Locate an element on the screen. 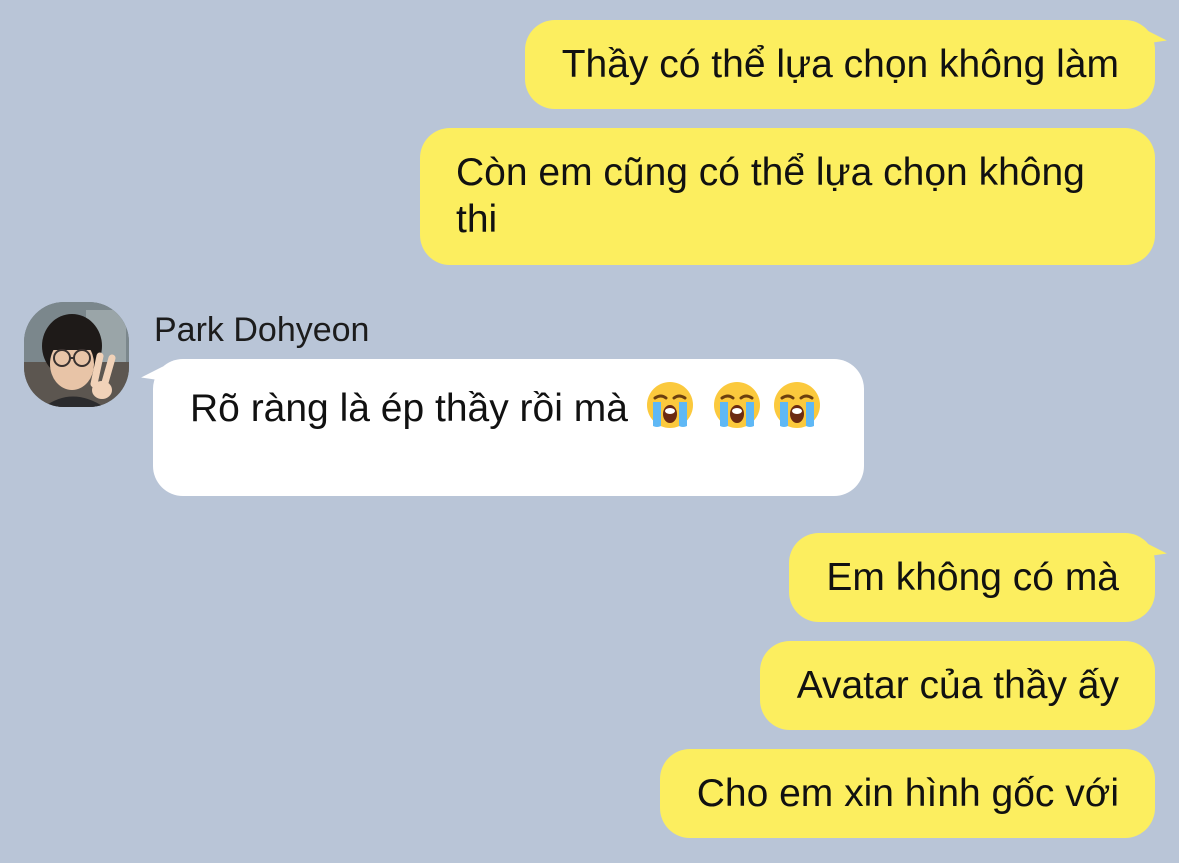  outgoing-message-bubble: Avatar của thầy ấy is located at coordinates (957, 685).